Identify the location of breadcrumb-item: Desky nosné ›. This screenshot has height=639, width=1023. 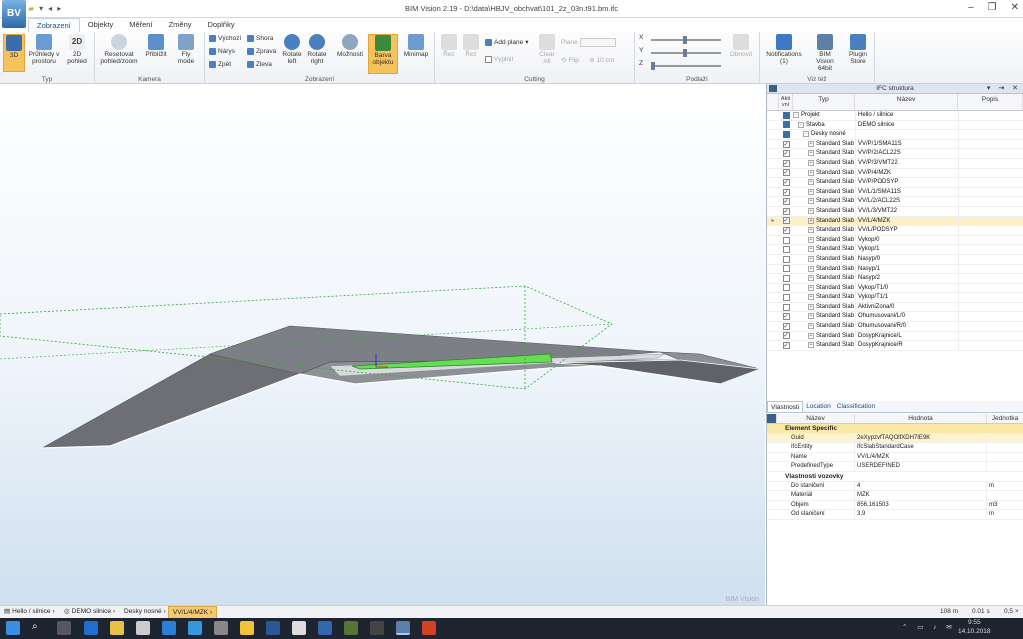
(145, 612).